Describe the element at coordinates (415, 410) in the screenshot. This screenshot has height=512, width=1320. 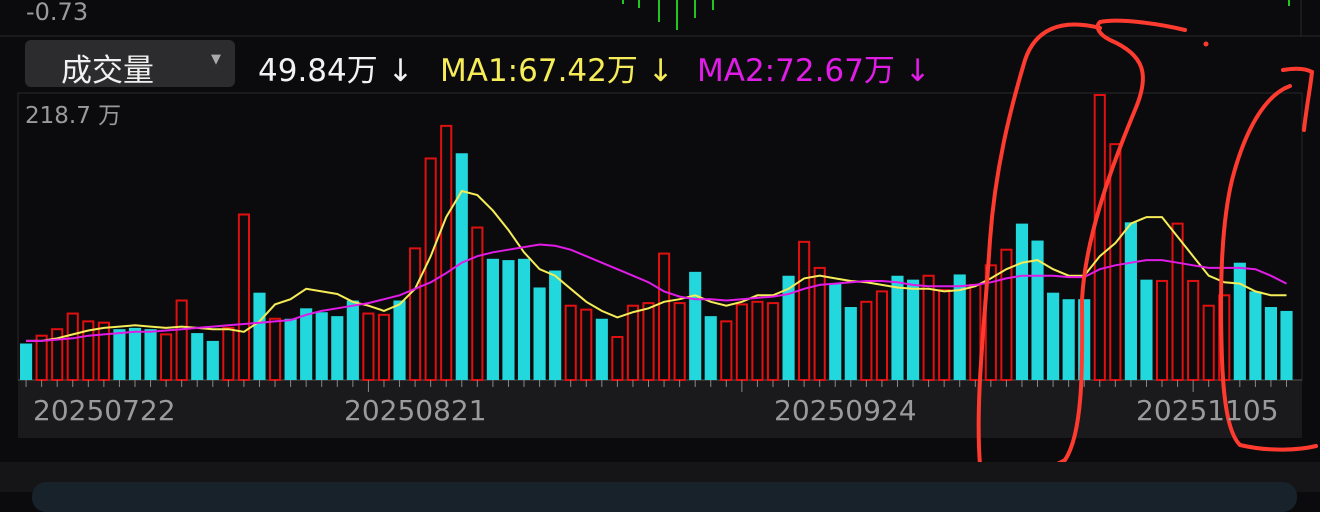
I see `x-tick-label: 20250821` at that location.